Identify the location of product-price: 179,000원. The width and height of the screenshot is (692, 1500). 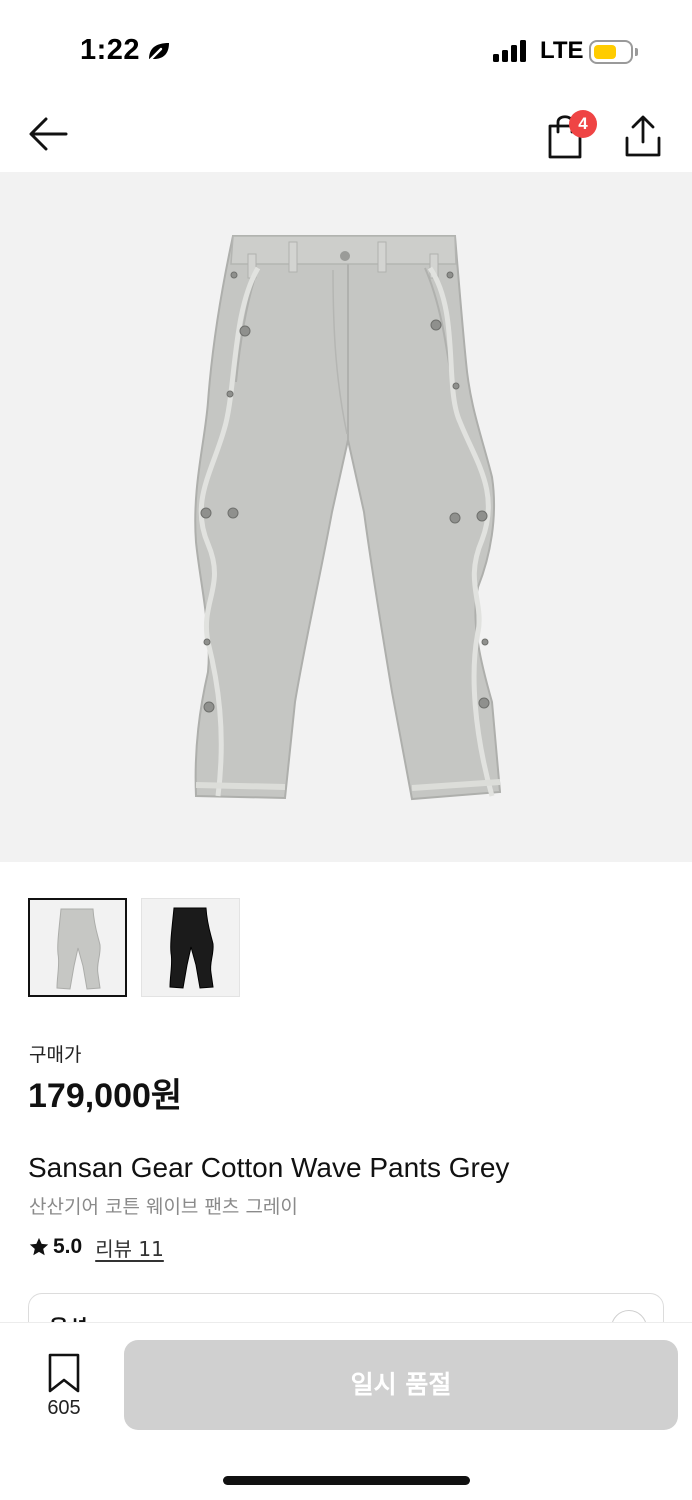
(105, 1096).